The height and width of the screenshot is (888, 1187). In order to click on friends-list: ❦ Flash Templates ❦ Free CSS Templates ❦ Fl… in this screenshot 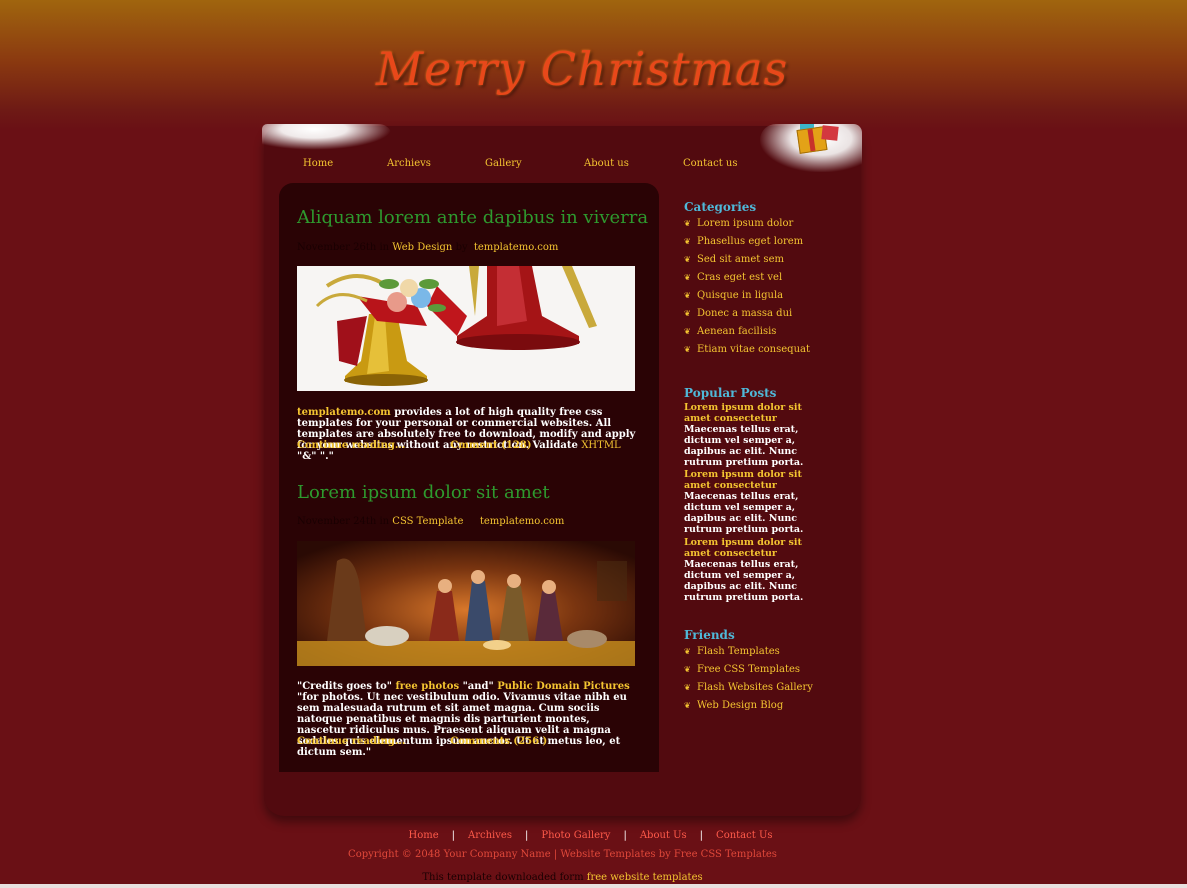, I will do `click(748, 678)`.